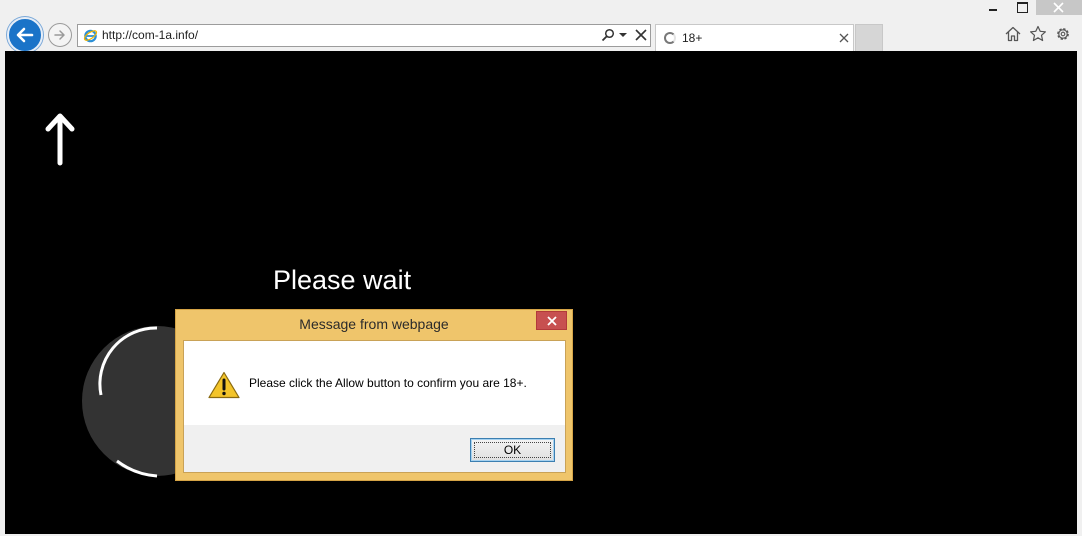 The width and height of the screenshot is (1082, 536). I want to click on chevron-down-icon, so click(623, 35).